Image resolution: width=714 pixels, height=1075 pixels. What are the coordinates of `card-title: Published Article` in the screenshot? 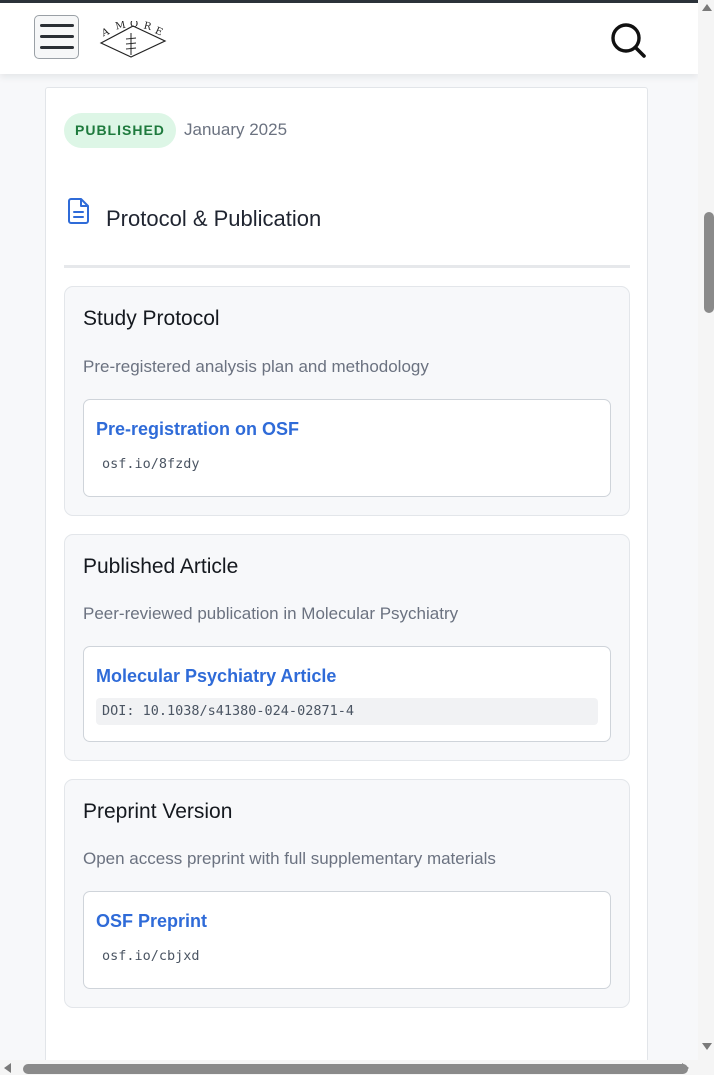 It's located at (161, 566).